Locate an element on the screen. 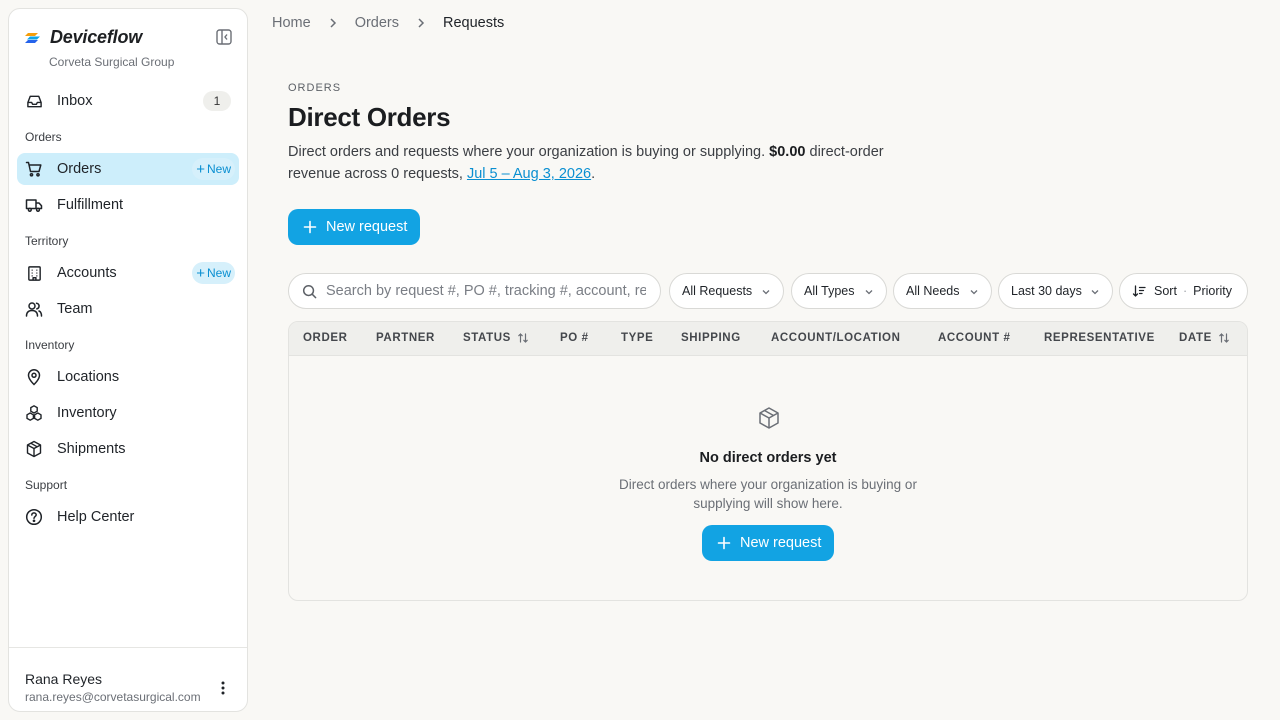 Image resolution: width=1280 pixels, height=720 pixels. sidebar-item-label: Help Center is located at coordinates (96, 517).